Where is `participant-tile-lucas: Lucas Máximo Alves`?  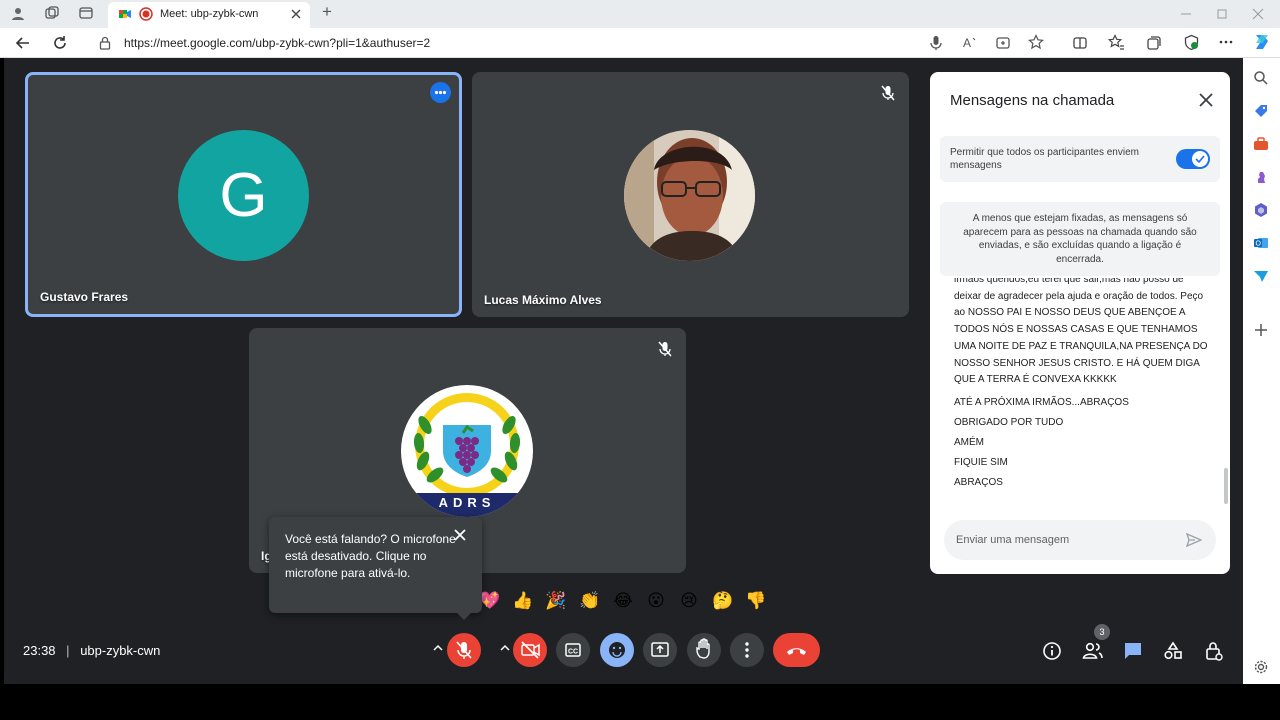
participant-tile-lucas: Lucas Máximo Alves is located at coordinates (690, 194).